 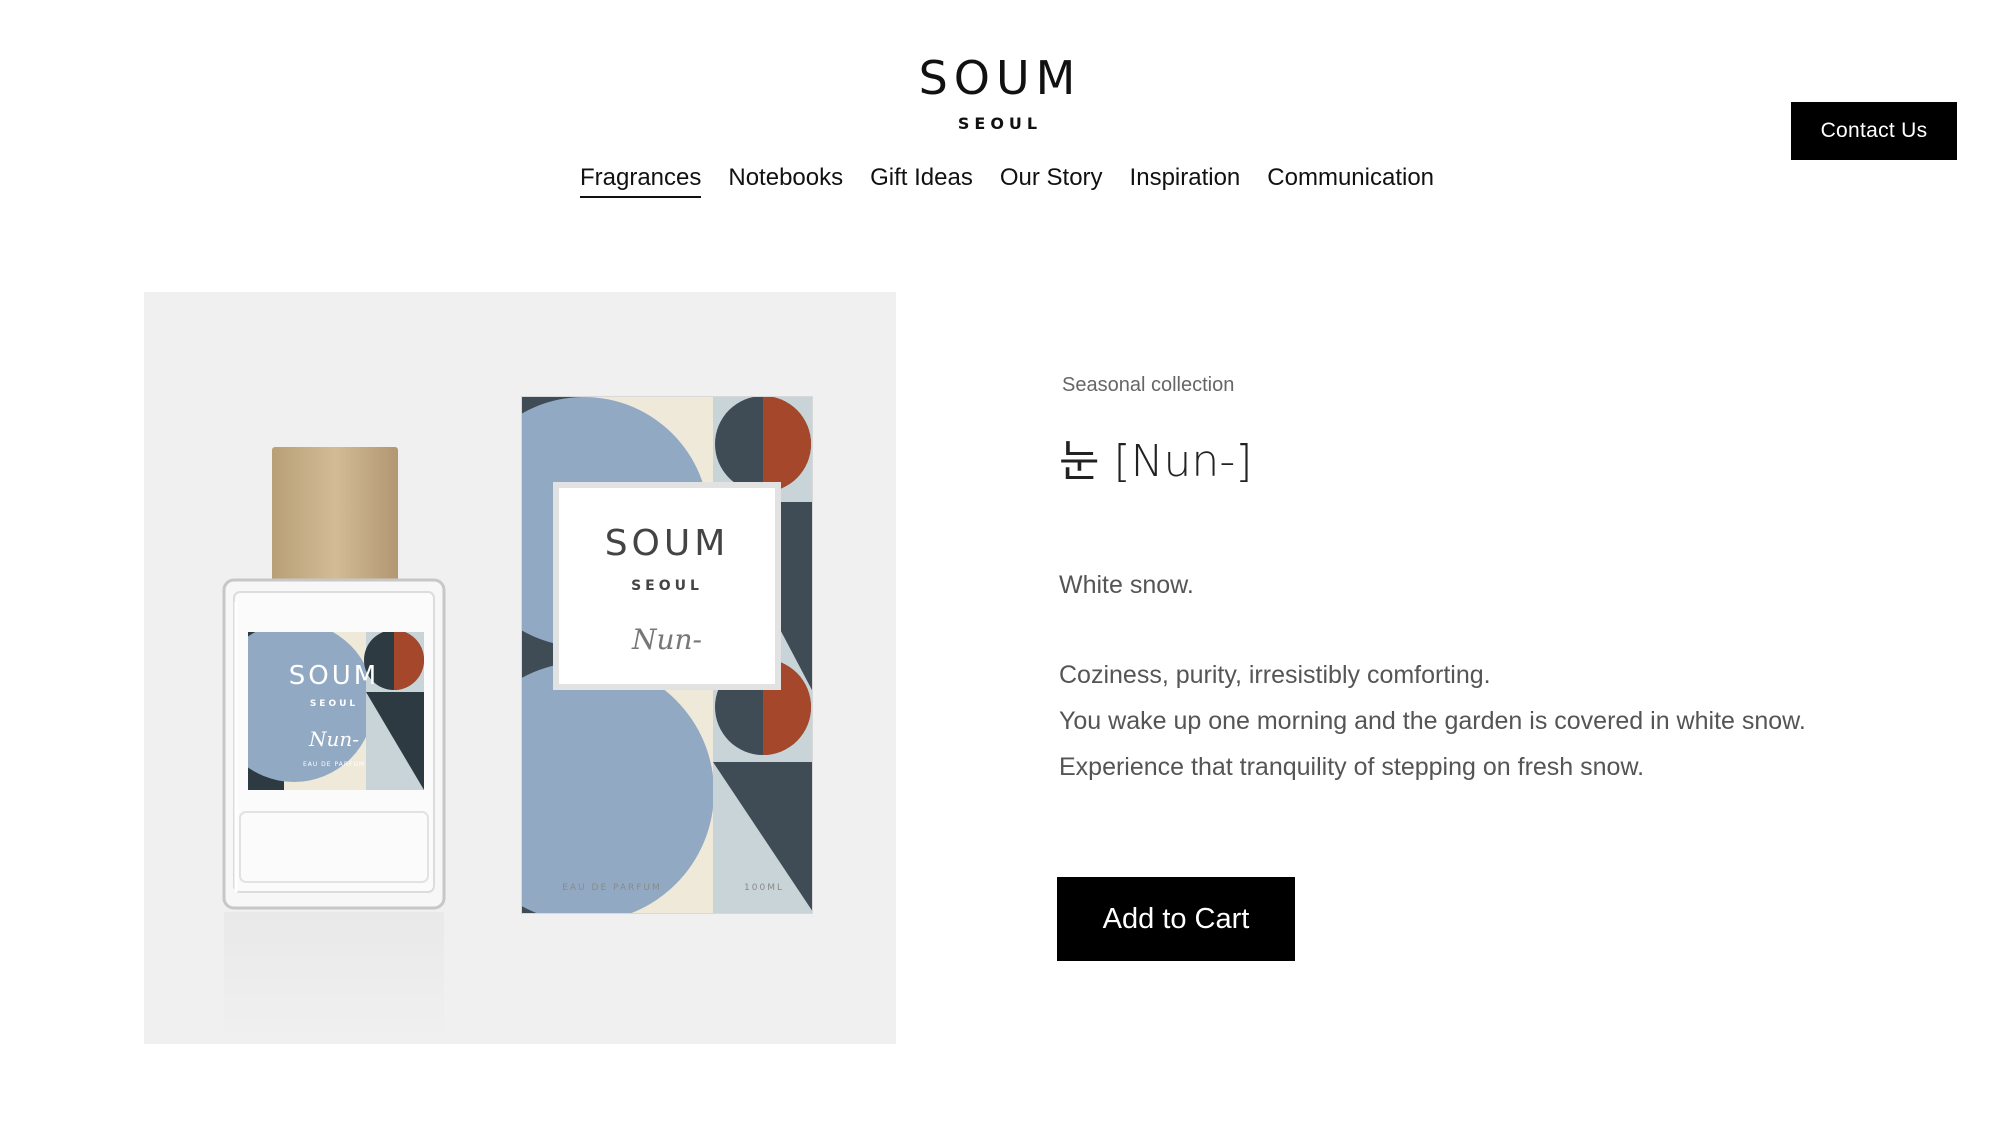 I want to click on bottle-brand: SOUM, so click(x=334, y=676).